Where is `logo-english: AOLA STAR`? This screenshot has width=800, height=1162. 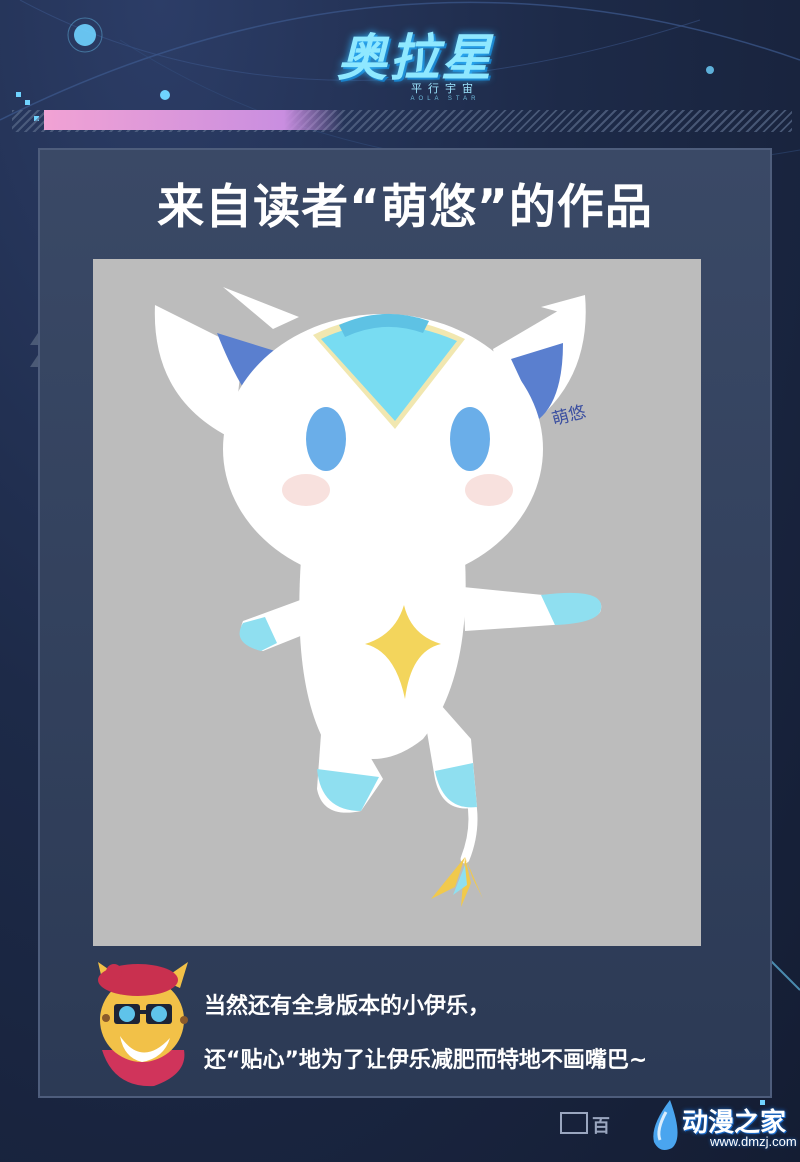 logo-english: AOLA STAR is located at coordinates (445, 99).